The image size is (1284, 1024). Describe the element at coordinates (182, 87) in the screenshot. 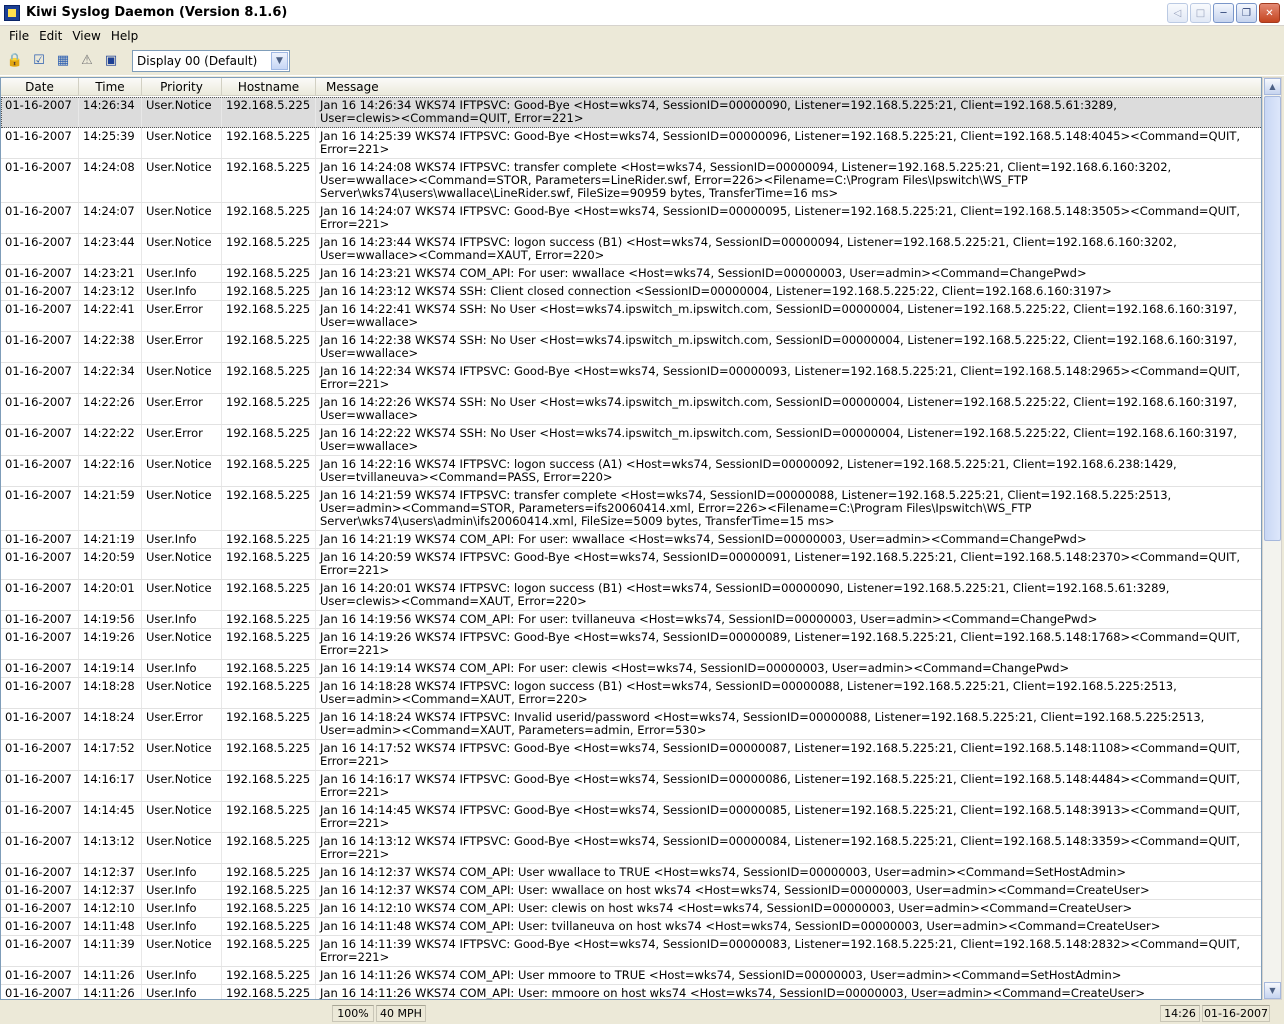

I see `column-header-priority: Priority` at that location.